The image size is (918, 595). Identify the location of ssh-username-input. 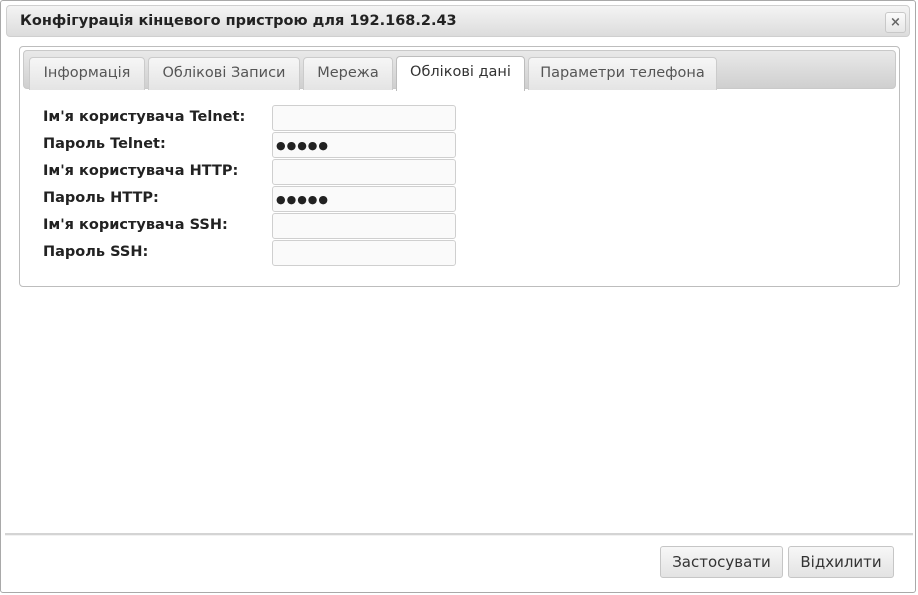
(364, 226).